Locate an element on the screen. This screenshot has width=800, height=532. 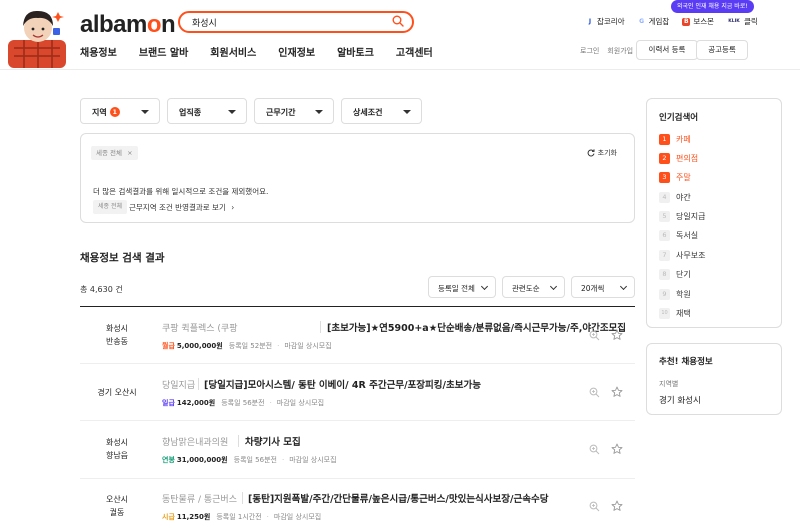
job-title: [동탄]지원폭발/주간/간단물류/높은시급/통근버스/맛있는식사보장/근속수당 is located at coordinates (398, 498).